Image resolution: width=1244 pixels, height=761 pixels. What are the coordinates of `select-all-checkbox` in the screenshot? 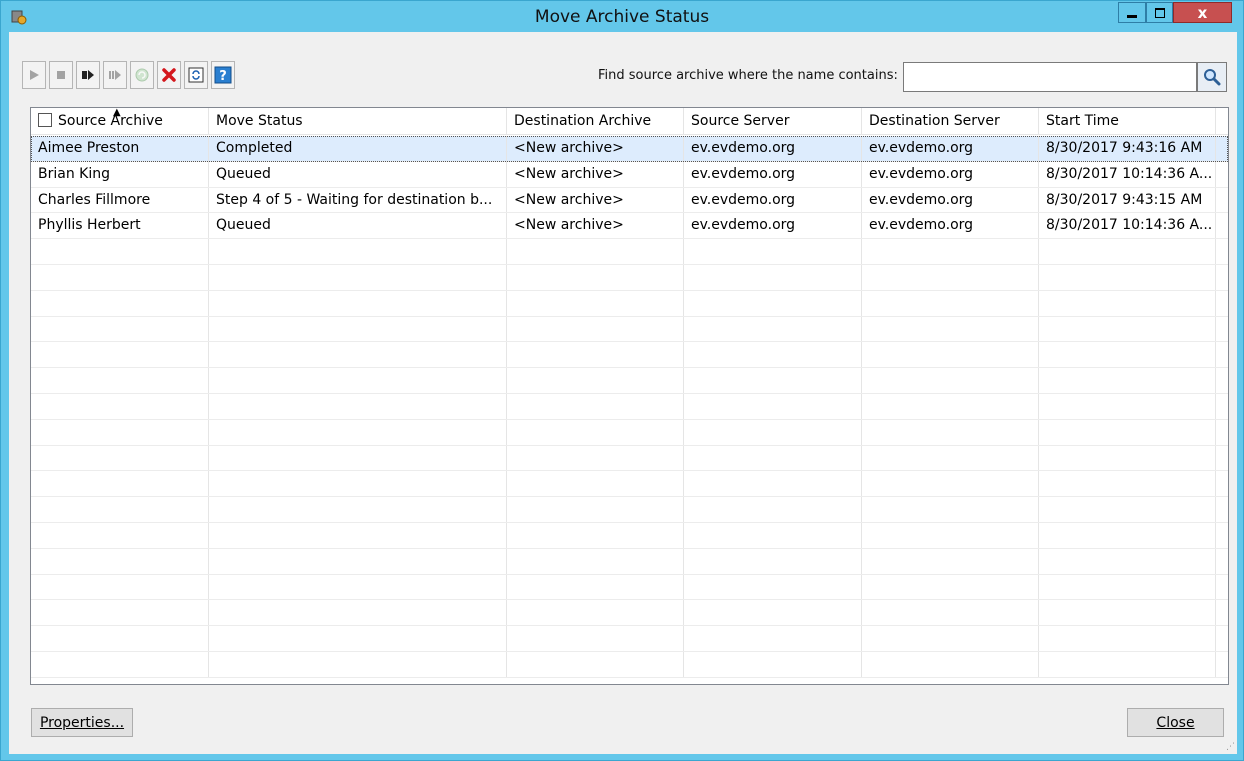 It's located at (45, 120).